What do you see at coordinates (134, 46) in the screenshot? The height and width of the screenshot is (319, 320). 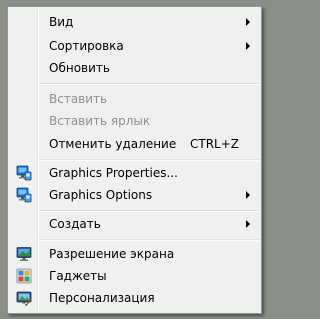 I see `menu-item-sort: Сортировка` at bounding box center [134, 46].